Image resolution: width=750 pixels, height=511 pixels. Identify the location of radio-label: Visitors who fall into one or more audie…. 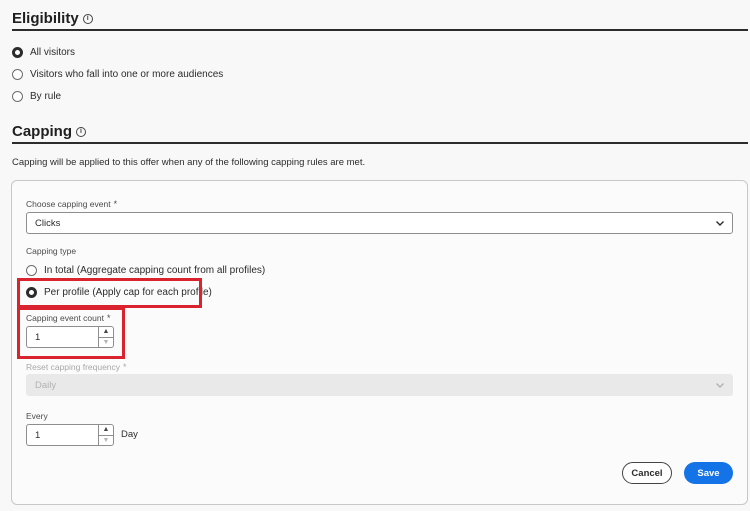
(127, 74).